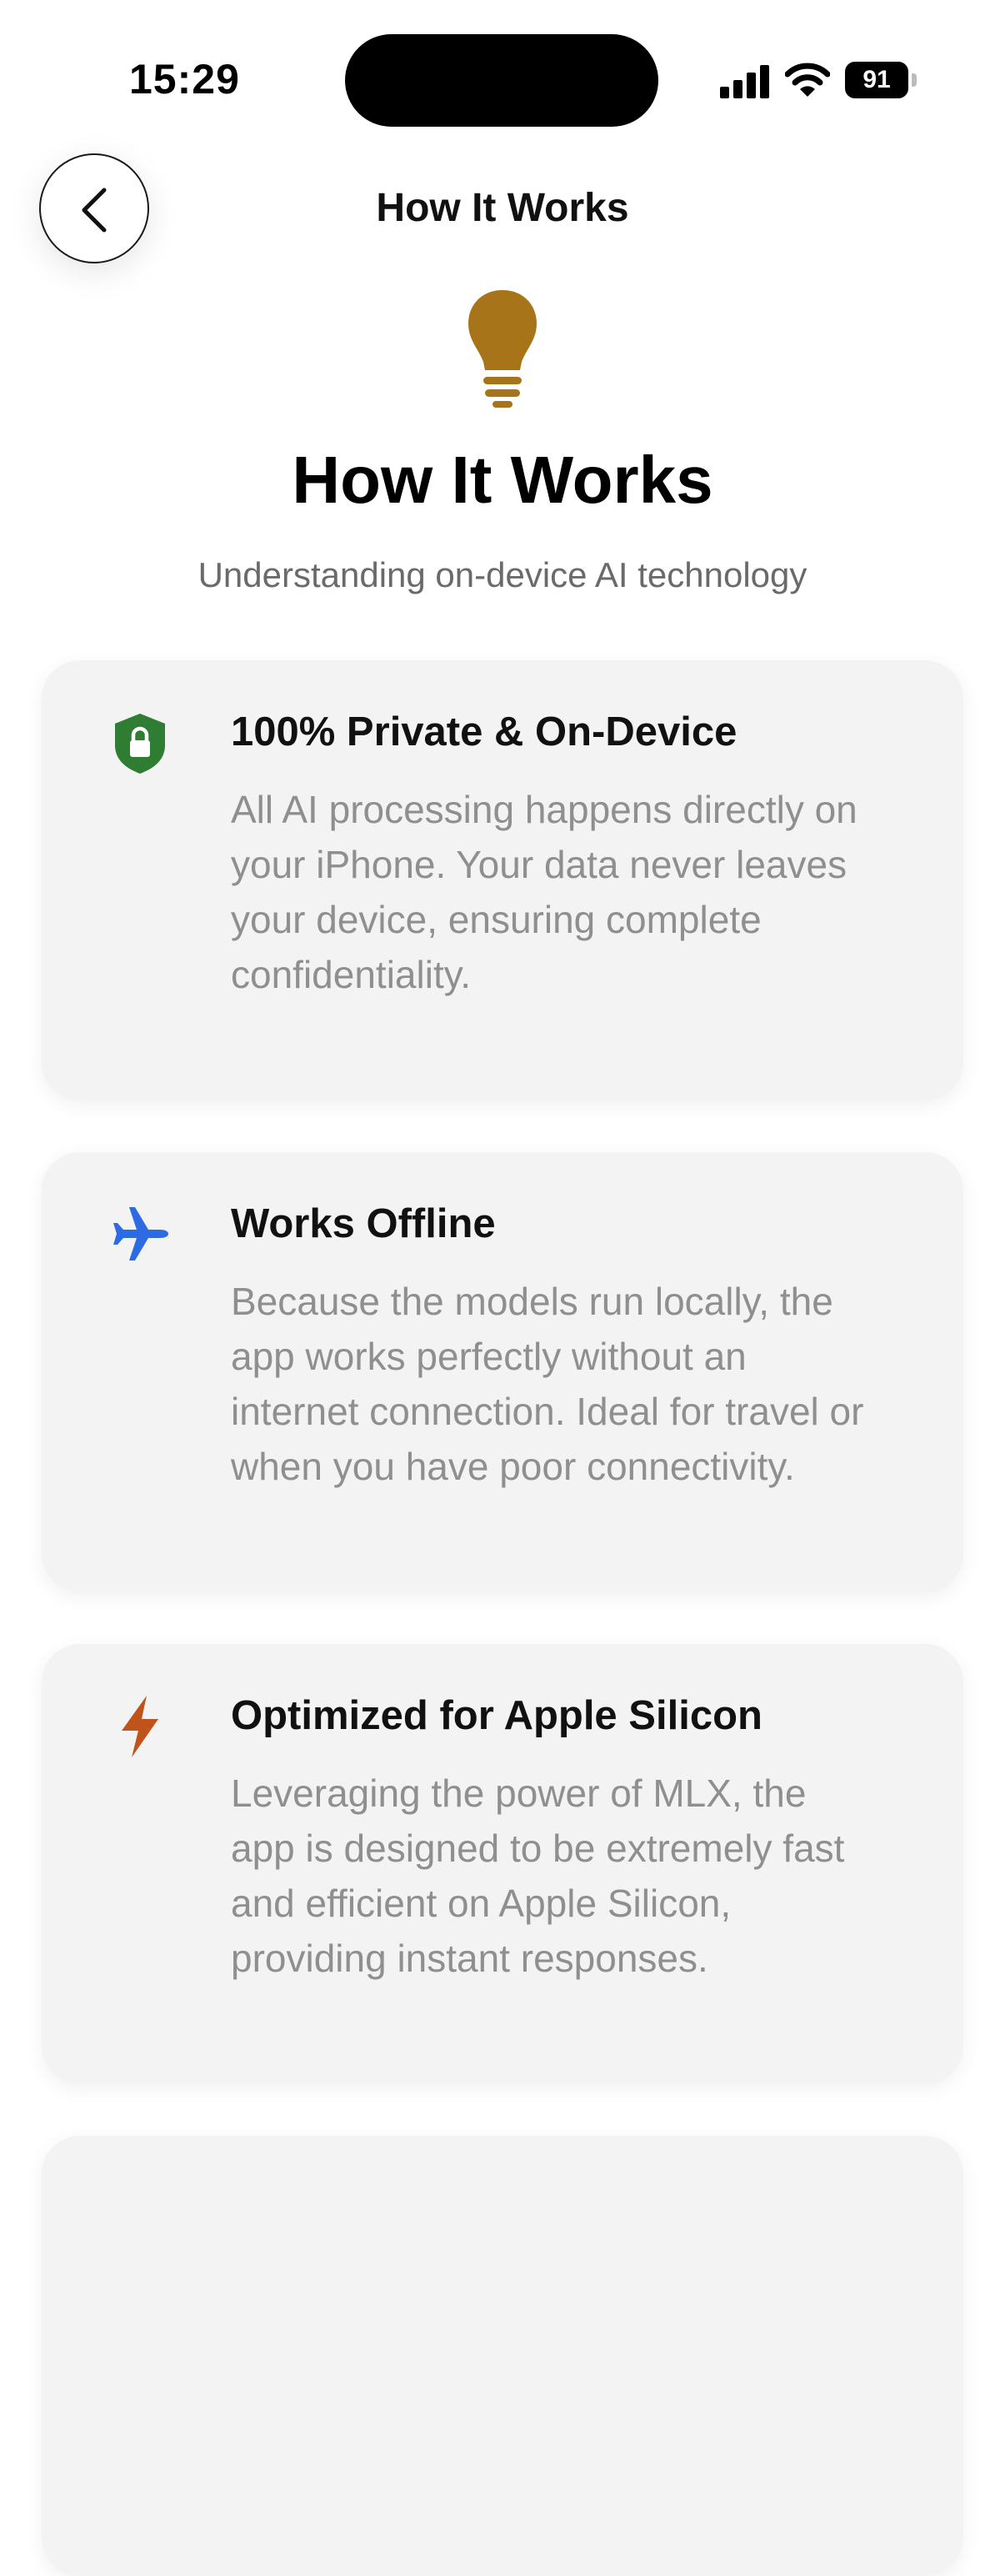 The width and height of the screenshot is (1005, 2576). I want to click on wifi-icon, so click(807, 80).